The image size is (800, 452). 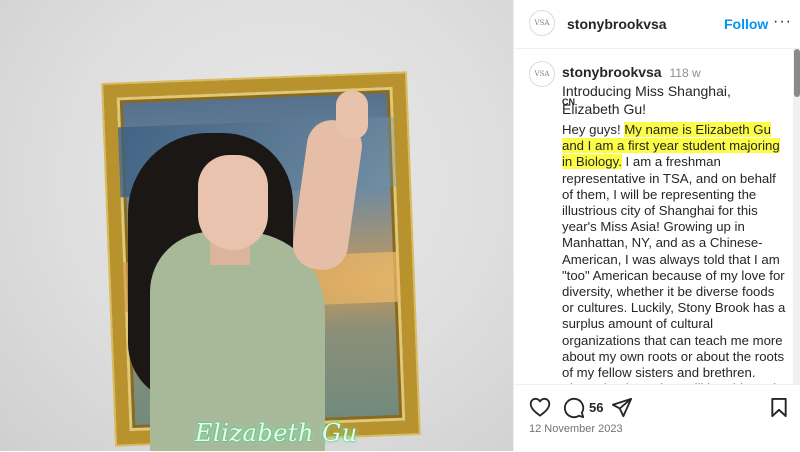 I want to click on body-intro: Hey guys!, so click(x=593, y=129).